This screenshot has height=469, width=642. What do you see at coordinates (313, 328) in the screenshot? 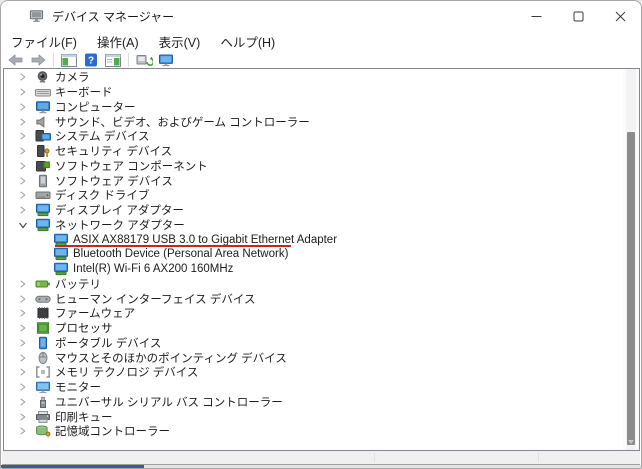
I see `tree-item: プロセッサ` at bounding box center [313, 328].